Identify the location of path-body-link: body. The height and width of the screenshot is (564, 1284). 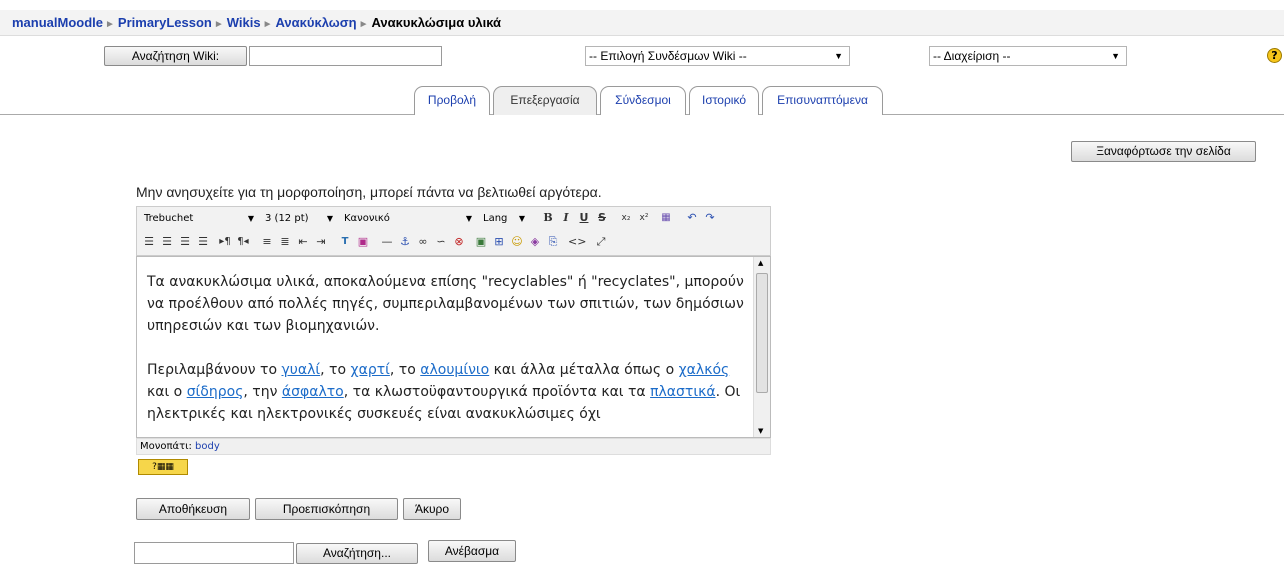
(207, 446).